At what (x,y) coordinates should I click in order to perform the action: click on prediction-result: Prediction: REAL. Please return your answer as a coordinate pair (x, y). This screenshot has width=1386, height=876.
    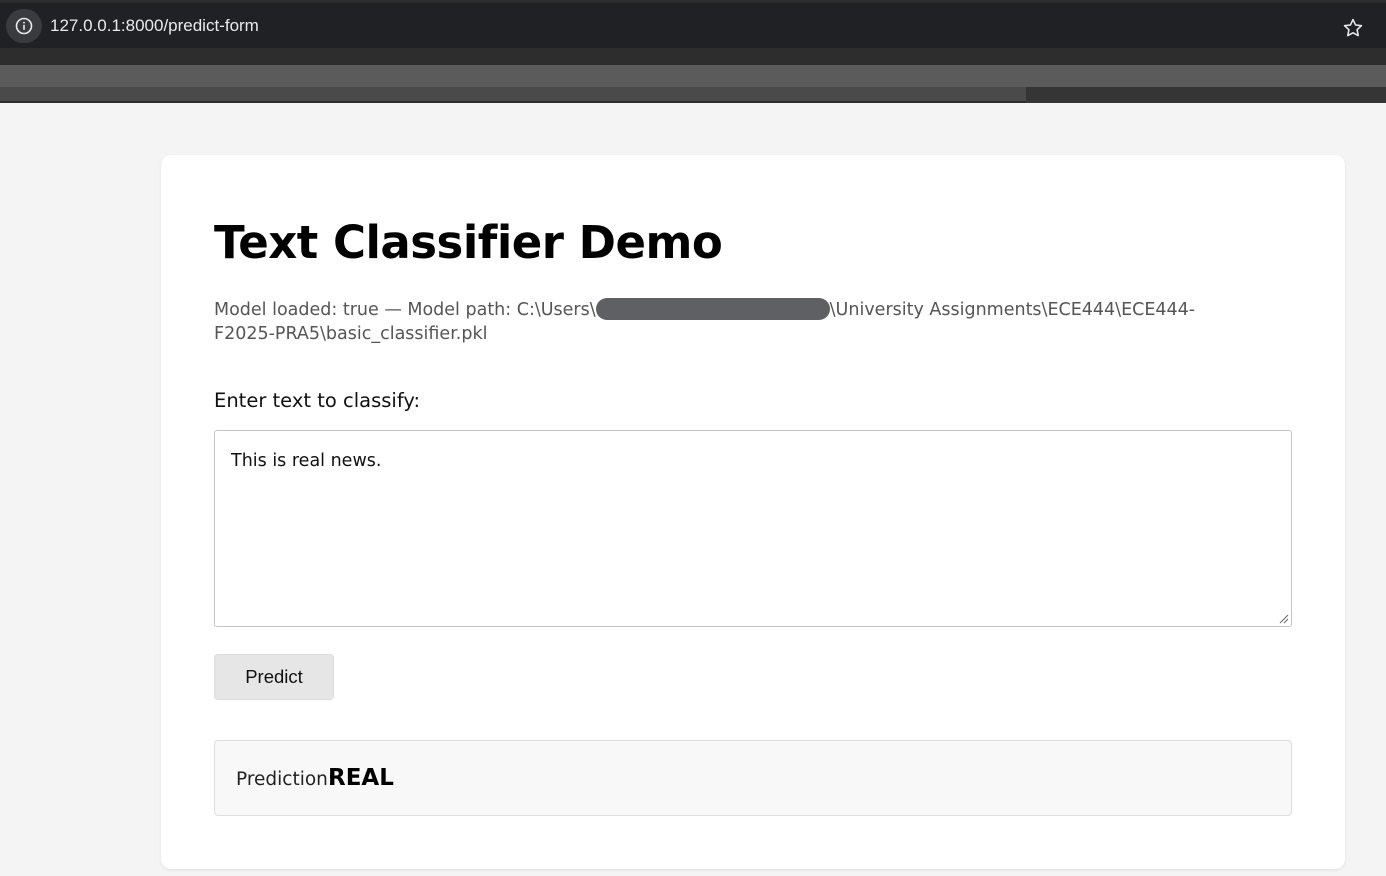
    Looking at the image, I should click on (753, 778).